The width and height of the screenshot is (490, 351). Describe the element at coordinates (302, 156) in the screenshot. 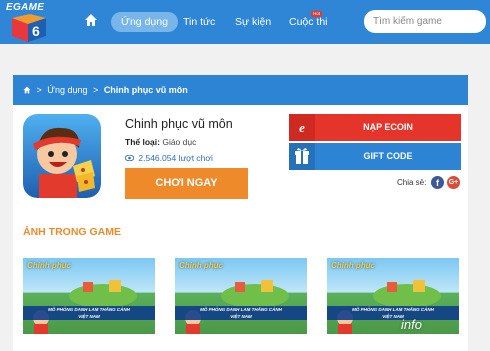

I see `gift-icon` at that location.